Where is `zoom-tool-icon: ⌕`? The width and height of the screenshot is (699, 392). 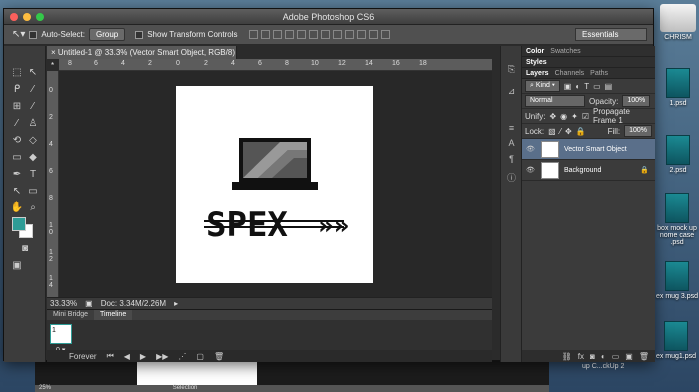
zoom-tool-icon: ⌕ is located at coordinates (33, 208).